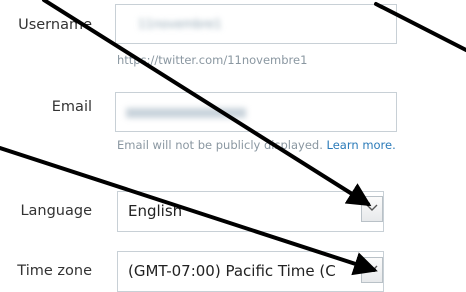 This screenshot has height=292, width=466. Describe the element at coordinates (186, 113) in the screenshot. I see `email-value-redacted` at that location.